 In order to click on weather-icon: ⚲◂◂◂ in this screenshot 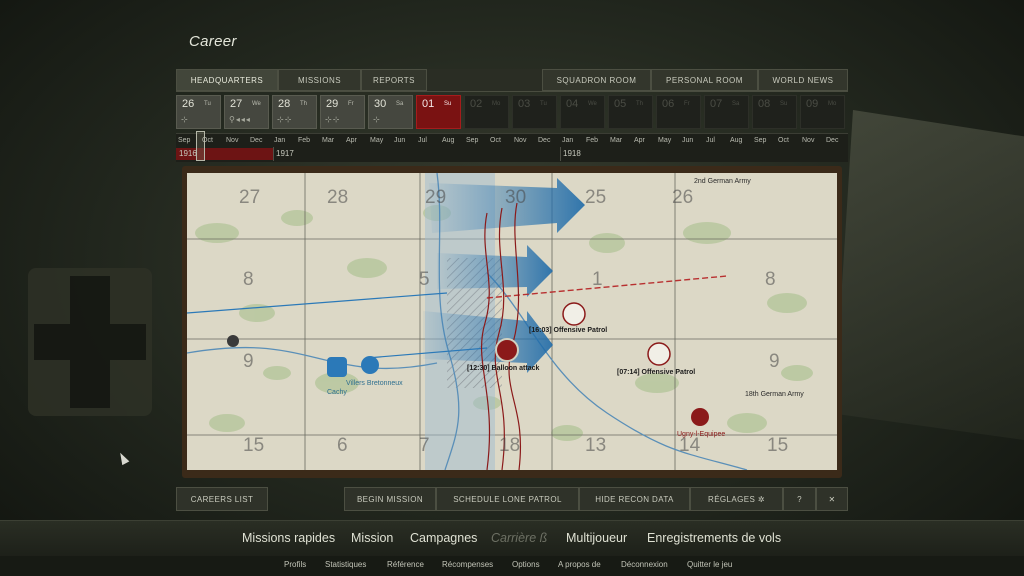, I will do `click(240, 119)`.